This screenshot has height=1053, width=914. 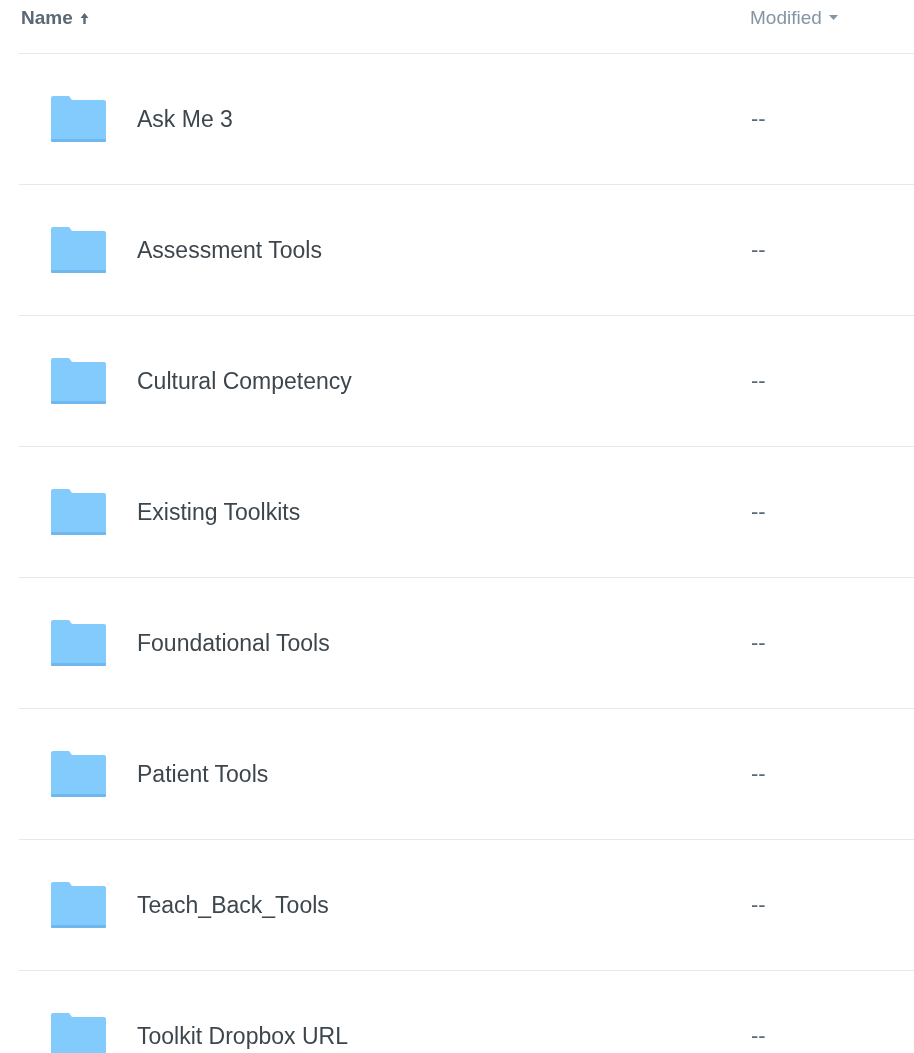 What do you see at coordinates (444, 774) in the screenshot?
I see `folder-name: Patient Tools` at bounding box center [444, 774].